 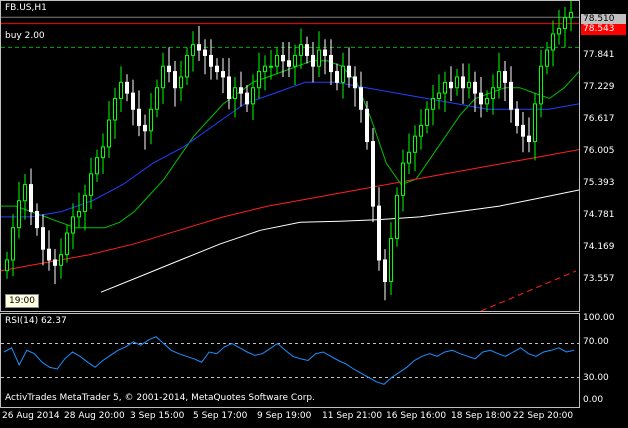 What do you see at coordinates (481, 416) in the screenshot?
I see `x-tick-label: 18 Sep 18:00` at bounding box center [481, 416].